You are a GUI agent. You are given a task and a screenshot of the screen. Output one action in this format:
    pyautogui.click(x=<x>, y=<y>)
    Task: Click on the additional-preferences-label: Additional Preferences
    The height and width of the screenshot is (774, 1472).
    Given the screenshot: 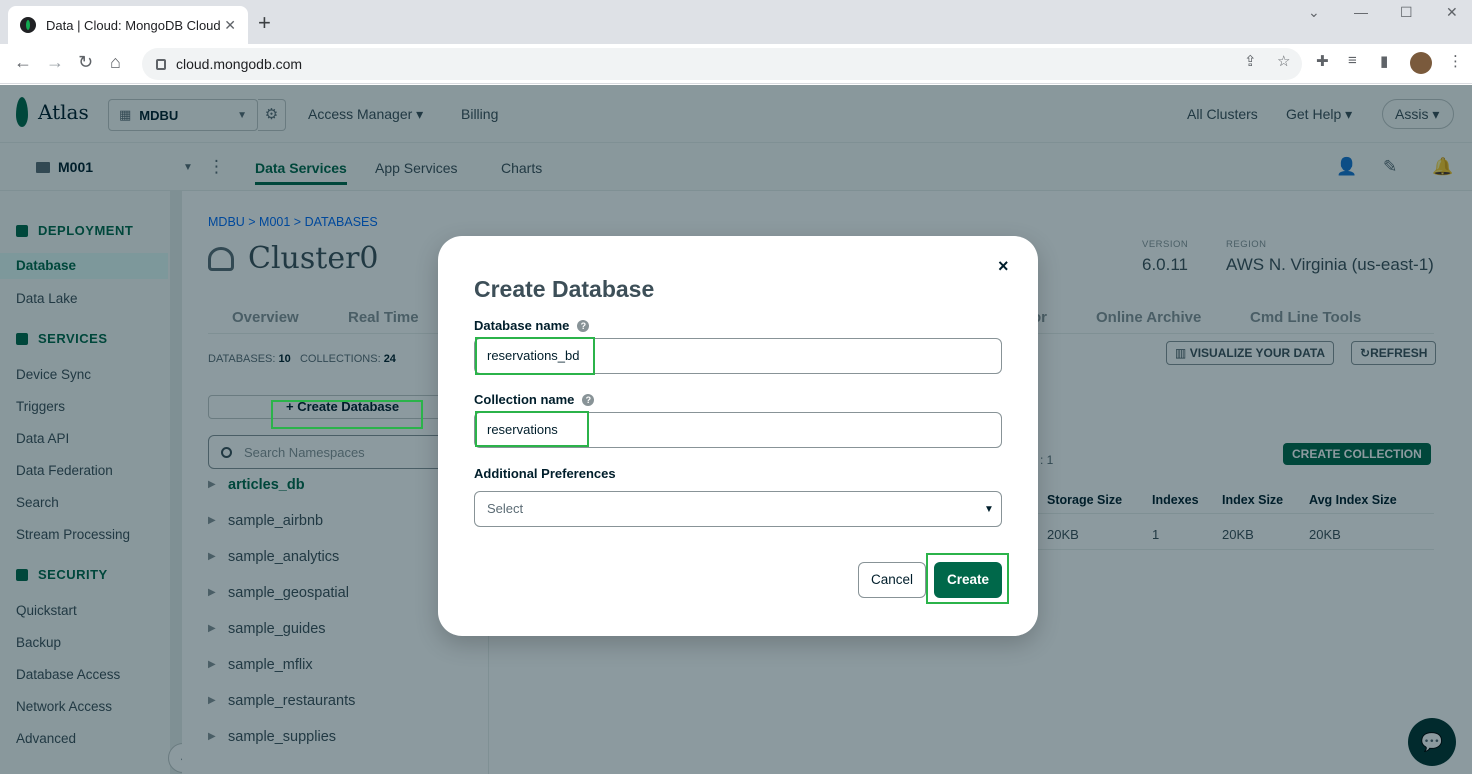 What is the action you would take?
    pyautogui.click(x=545, y=473)
    